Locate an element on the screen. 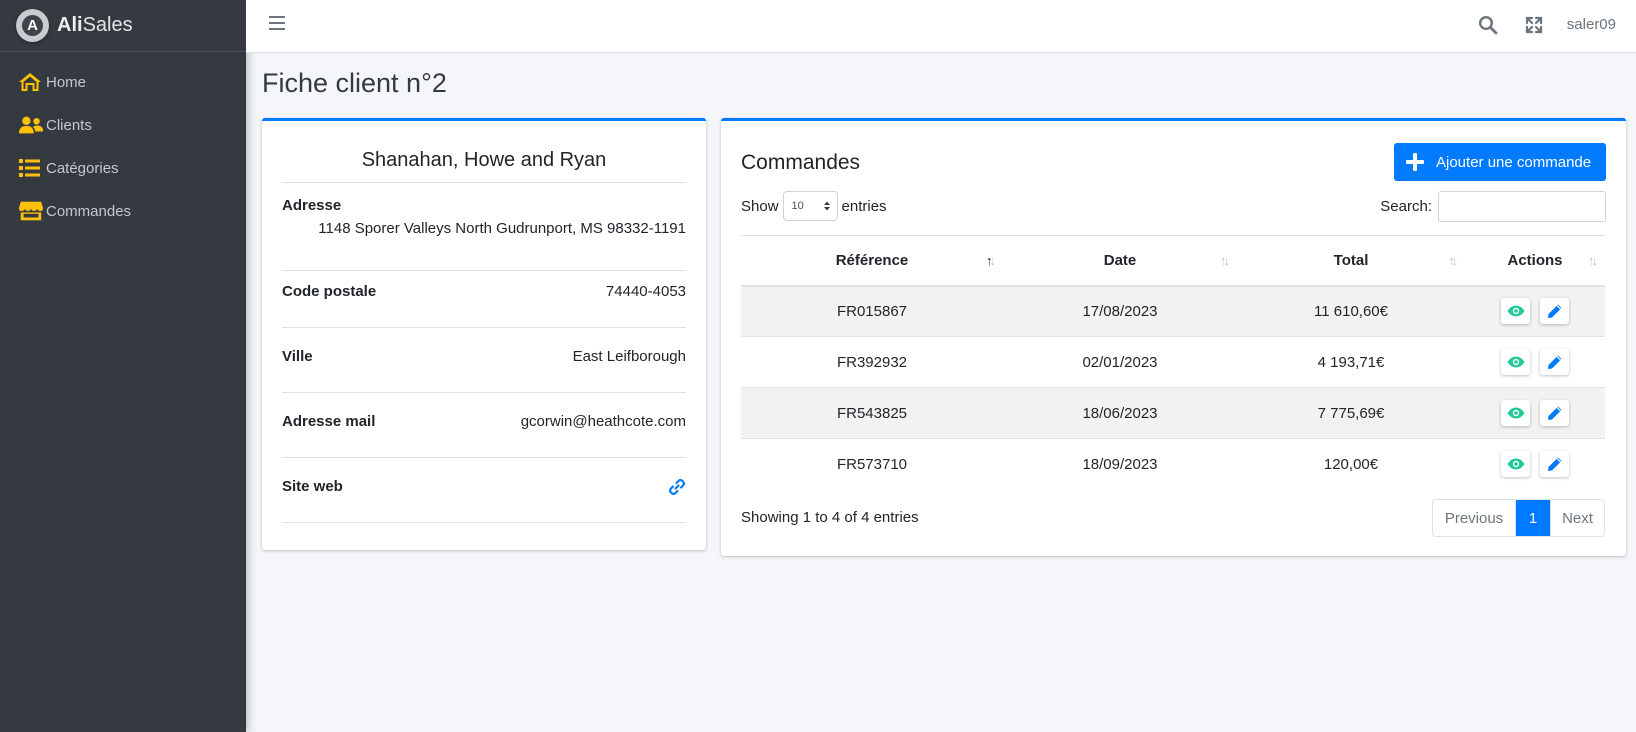 The image size is (1636, 732). brand-text: AliSales is located at coordinates (95, 25).